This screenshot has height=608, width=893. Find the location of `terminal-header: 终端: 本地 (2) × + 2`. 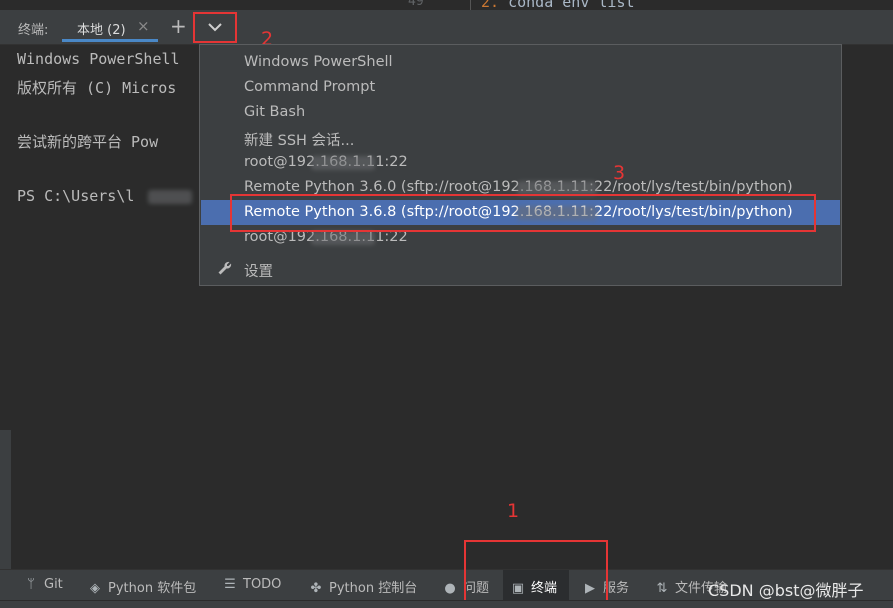

terminal-header: 终端: 本地 (2) × + 2 is located at coordinates (446, 30).